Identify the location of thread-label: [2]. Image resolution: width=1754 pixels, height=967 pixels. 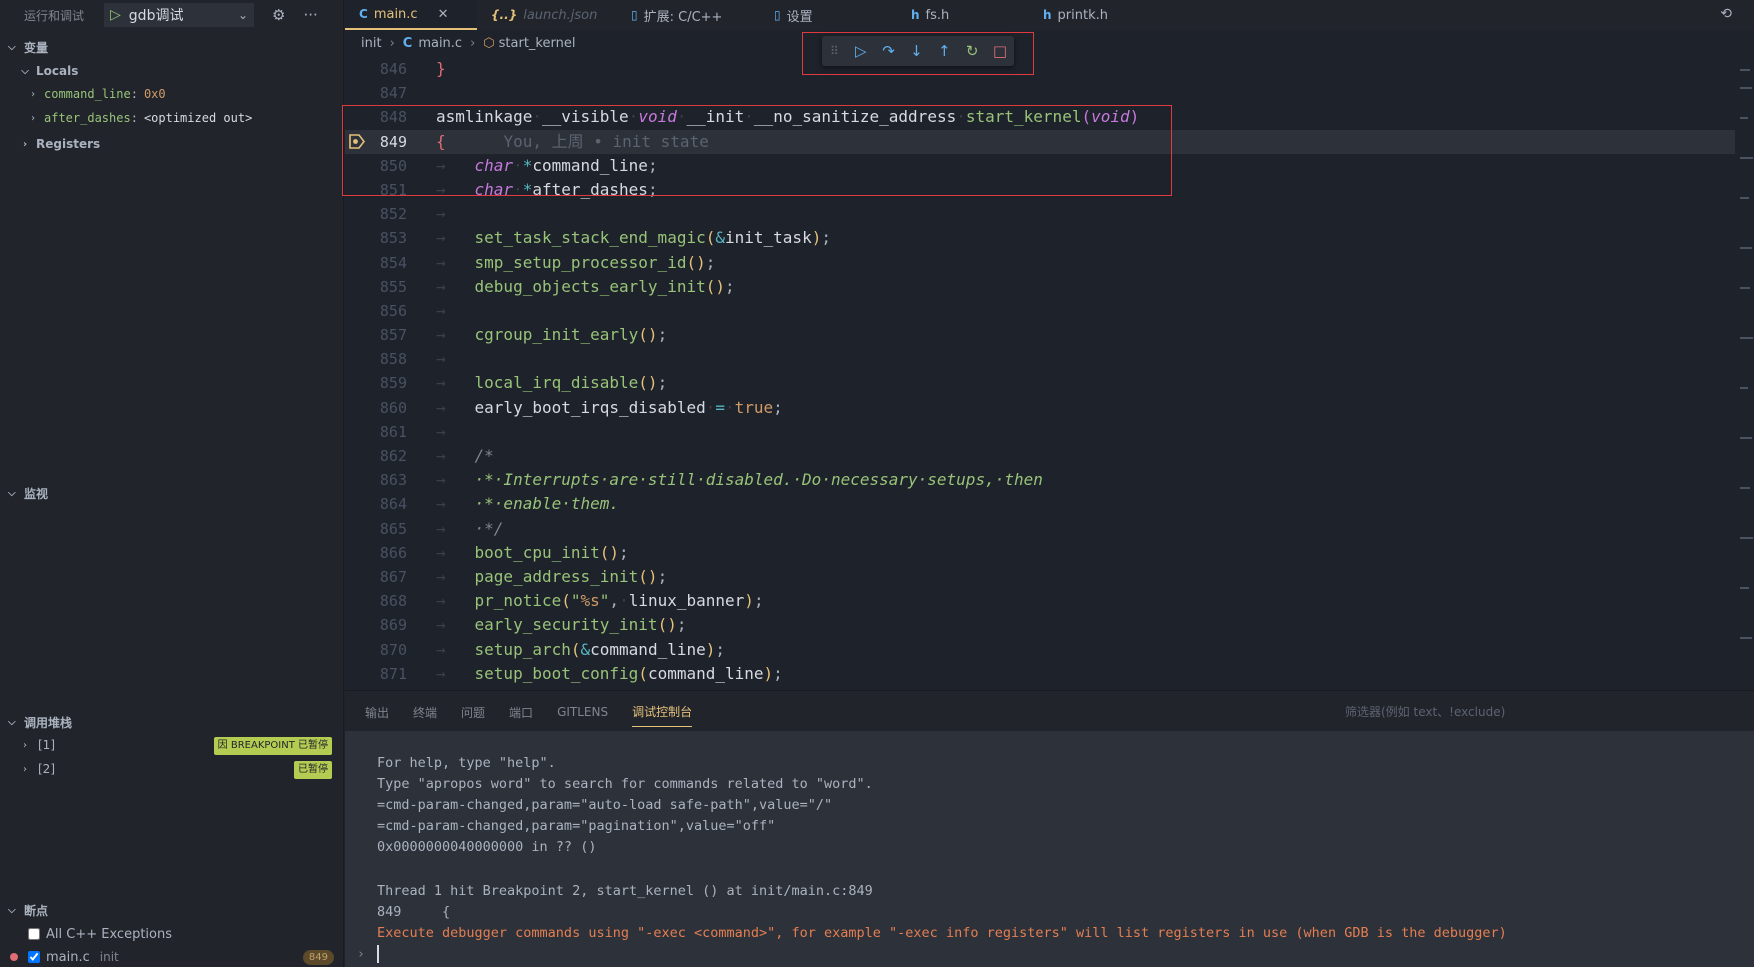
(46, 769).